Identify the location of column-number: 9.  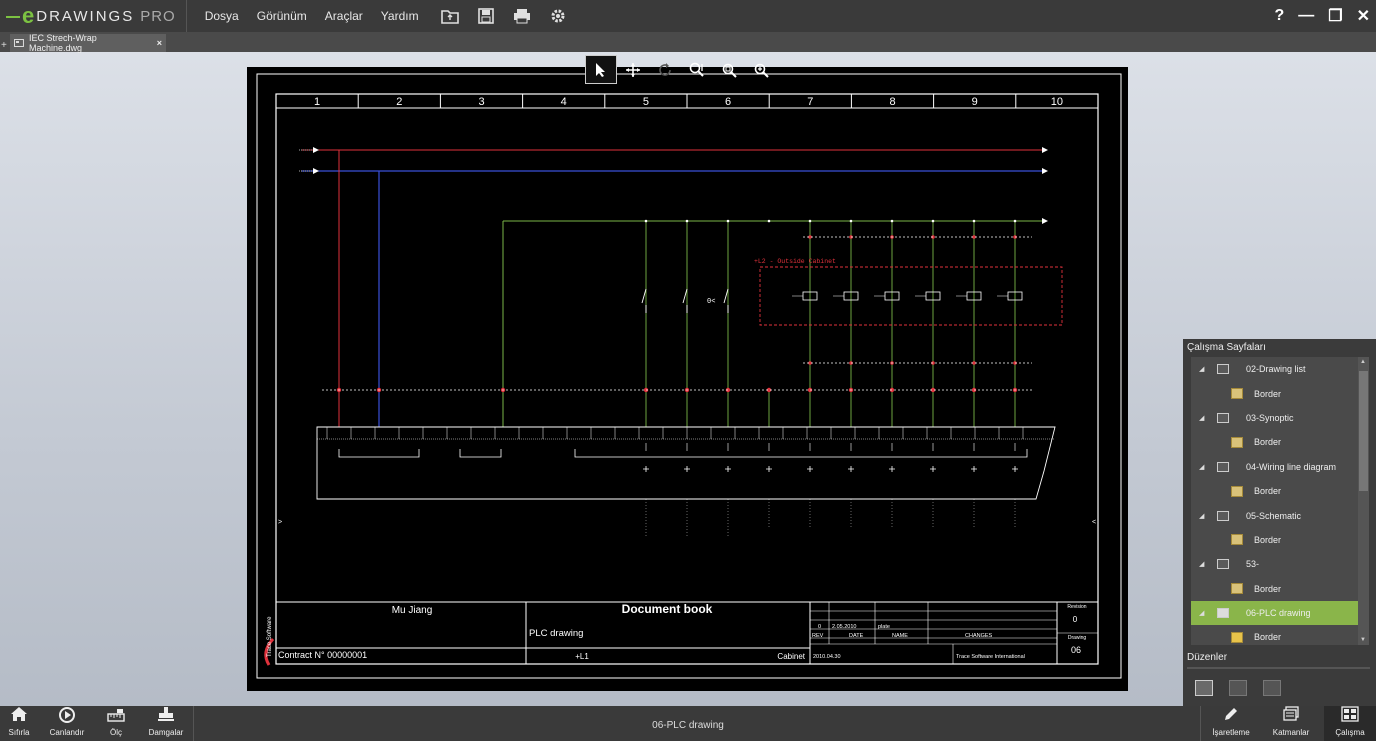
(975, 102).